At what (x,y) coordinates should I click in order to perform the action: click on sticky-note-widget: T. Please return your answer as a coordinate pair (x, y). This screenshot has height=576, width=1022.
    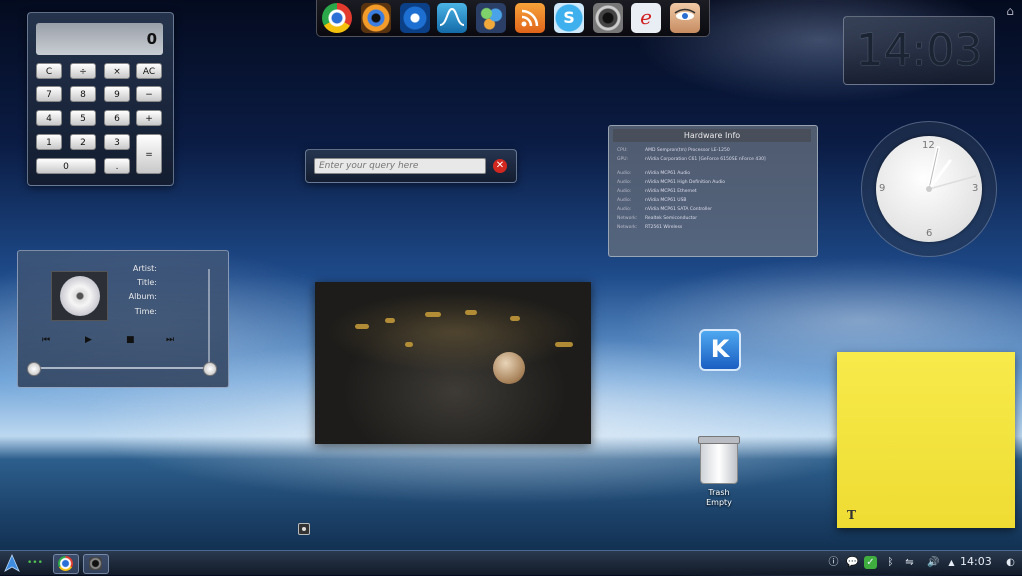
    Looking at the image, I should click on (926, 440).